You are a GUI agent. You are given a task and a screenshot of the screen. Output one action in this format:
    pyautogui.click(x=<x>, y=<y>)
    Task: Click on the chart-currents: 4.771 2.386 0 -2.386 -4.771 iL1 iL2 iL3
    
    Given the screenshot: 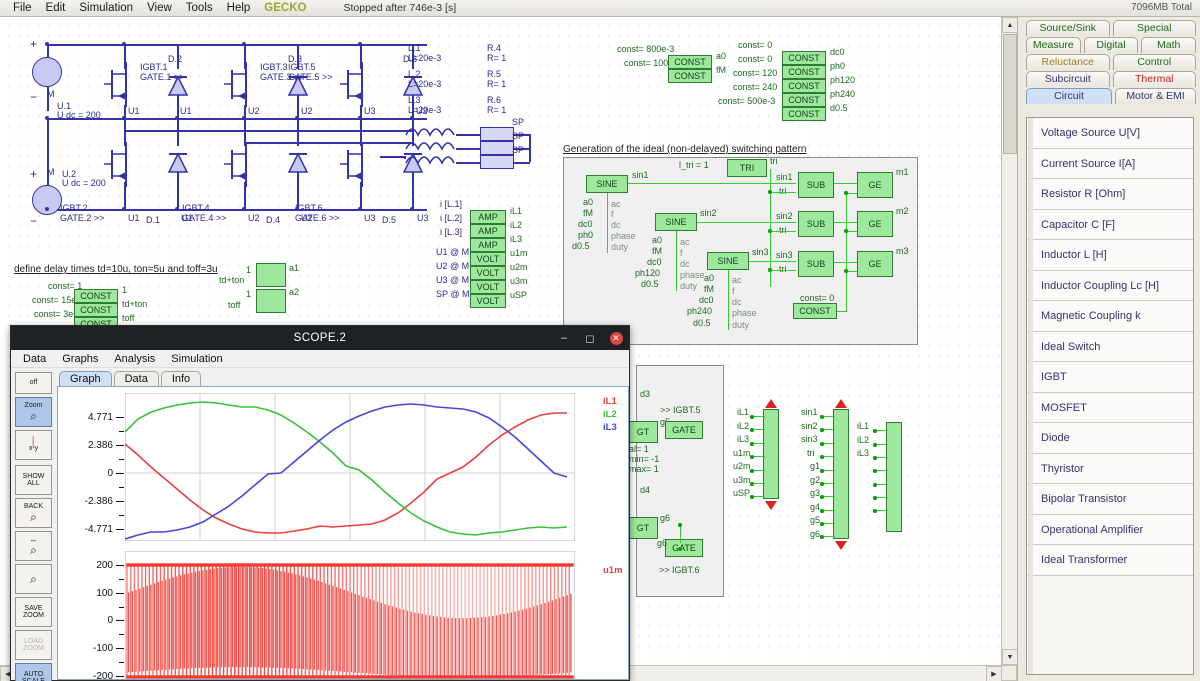 What is the action you would take?
    pyautogui.click(x=343, y=467)
    